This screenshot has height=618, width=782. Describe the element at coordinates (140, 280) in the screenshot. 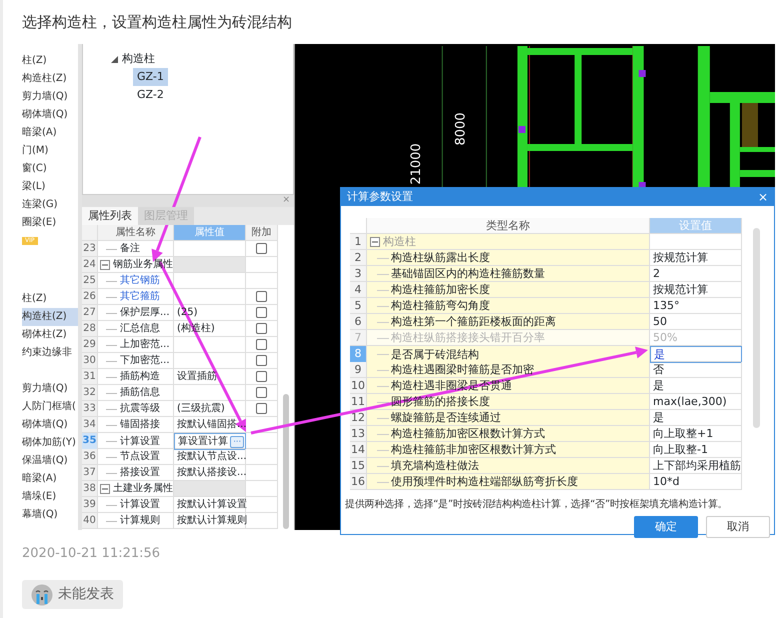

I see `link: 其它钢筋` at that location.